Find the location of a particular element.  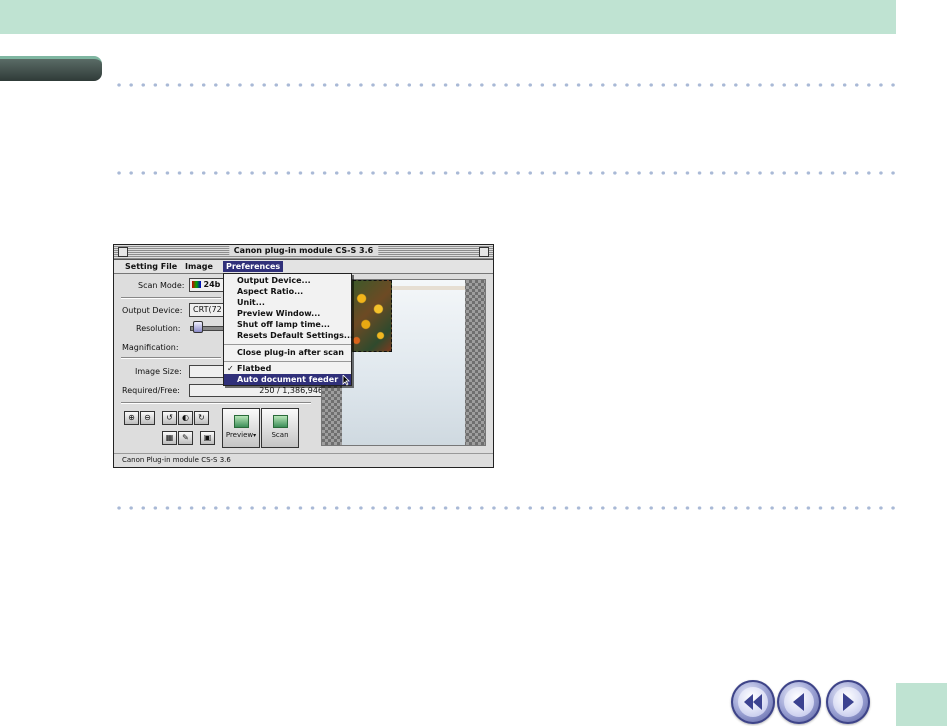

section-tab is located at coordinates (51, 68).